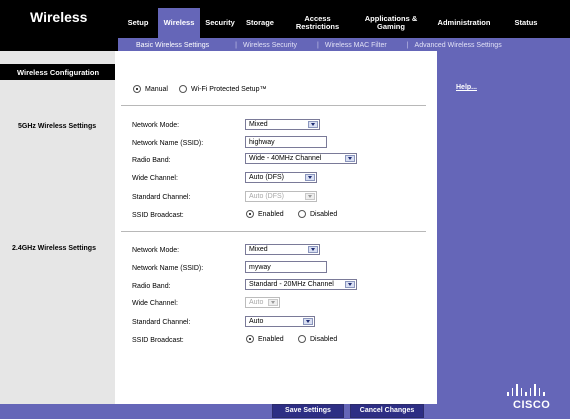  Describe the element at coordinates (387, 411) in the screenshot. I see `cancel-changes-button: Cancel Changes` at that location.